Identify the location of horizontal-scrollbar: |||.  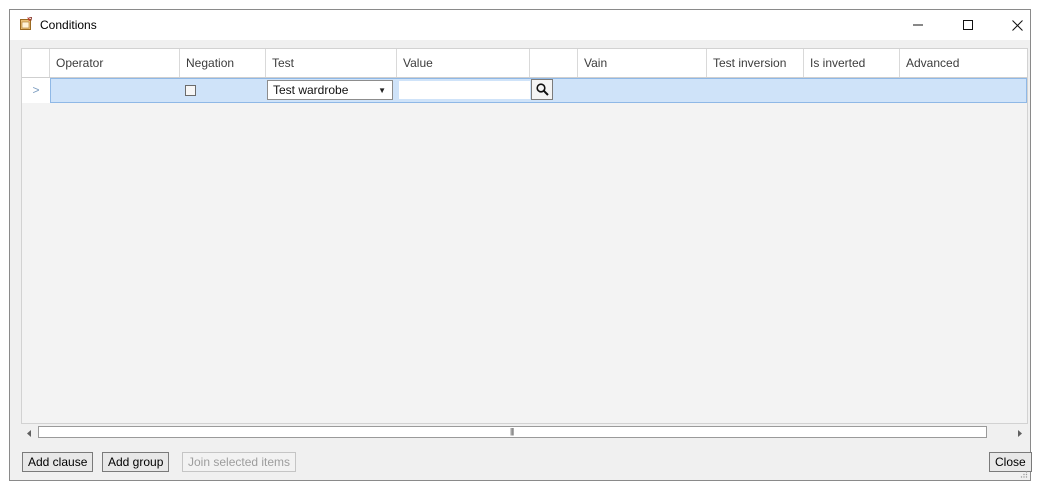
(524, 432).